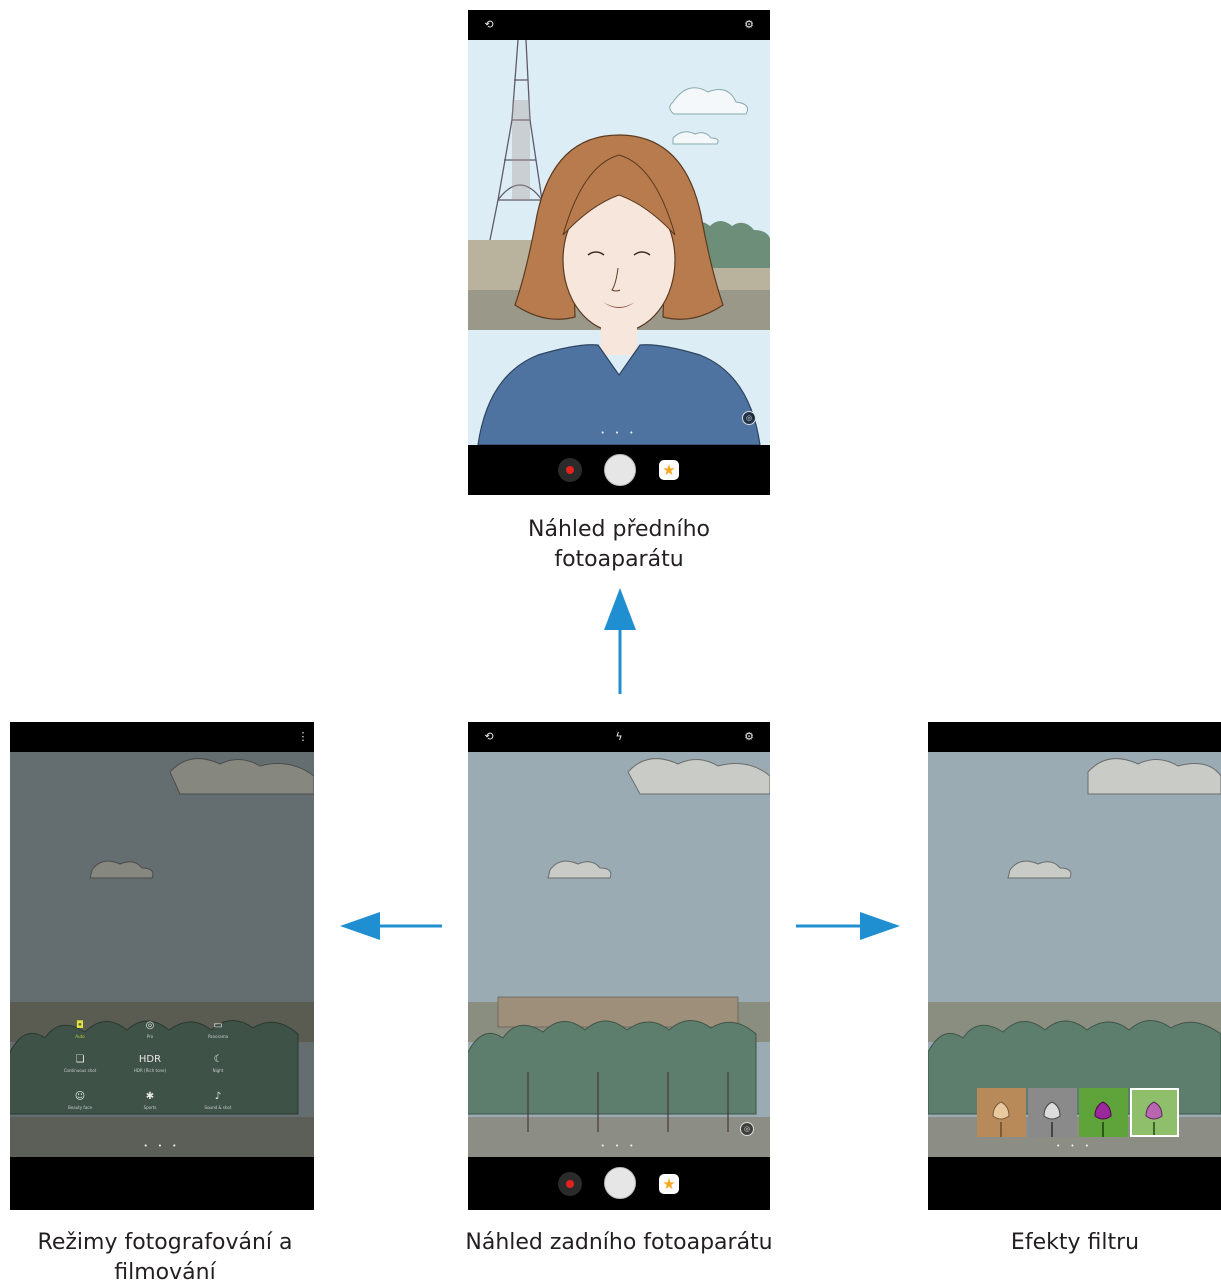 The height and width of the screenshot is (1288, 1221). What do you see at coordinates (619, 25) in the screenshot?
I see `top-bar: ⟲ ⚙` at bounding box center [619, 25].